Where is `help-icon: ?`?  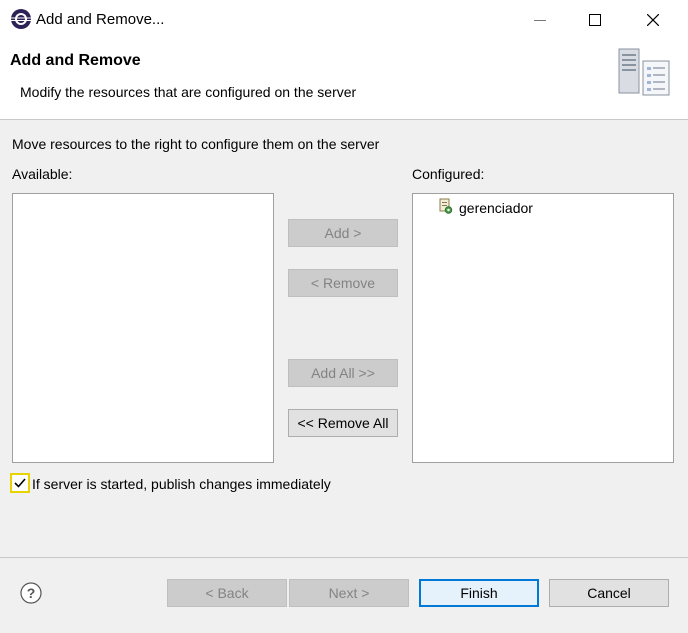
help-icon: ? is located at coordinates (31, 593).